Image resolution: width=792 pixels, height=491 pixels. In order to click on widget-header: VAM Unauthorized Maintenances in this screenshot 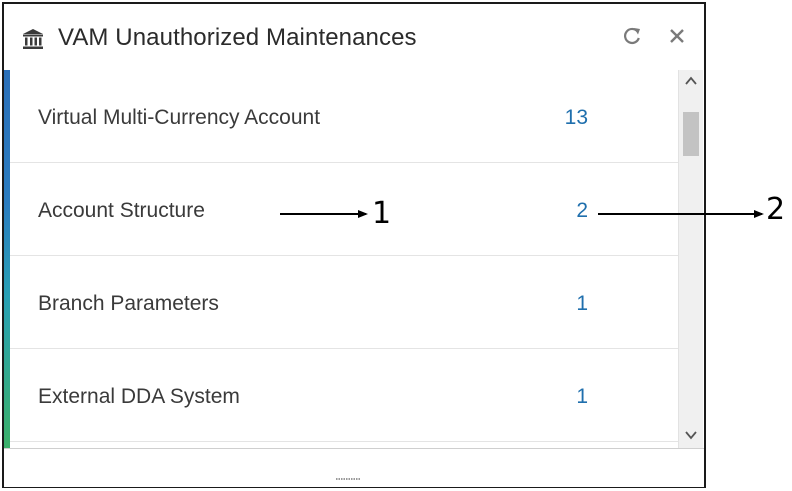, I will do `click(354, 37)`.